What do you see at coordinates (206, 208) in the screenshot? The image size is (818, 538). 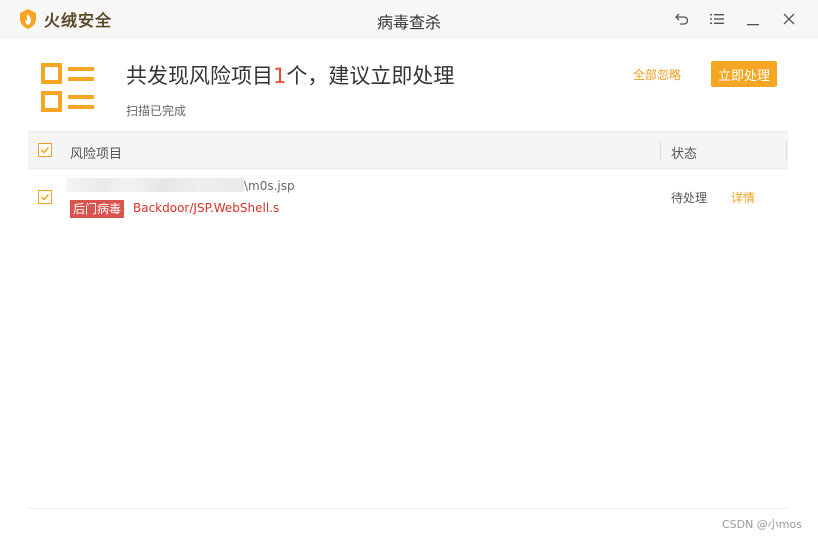 I see `virus-name: Backdoor/JSP.WebShell.s` at bounding box center [206, 208].